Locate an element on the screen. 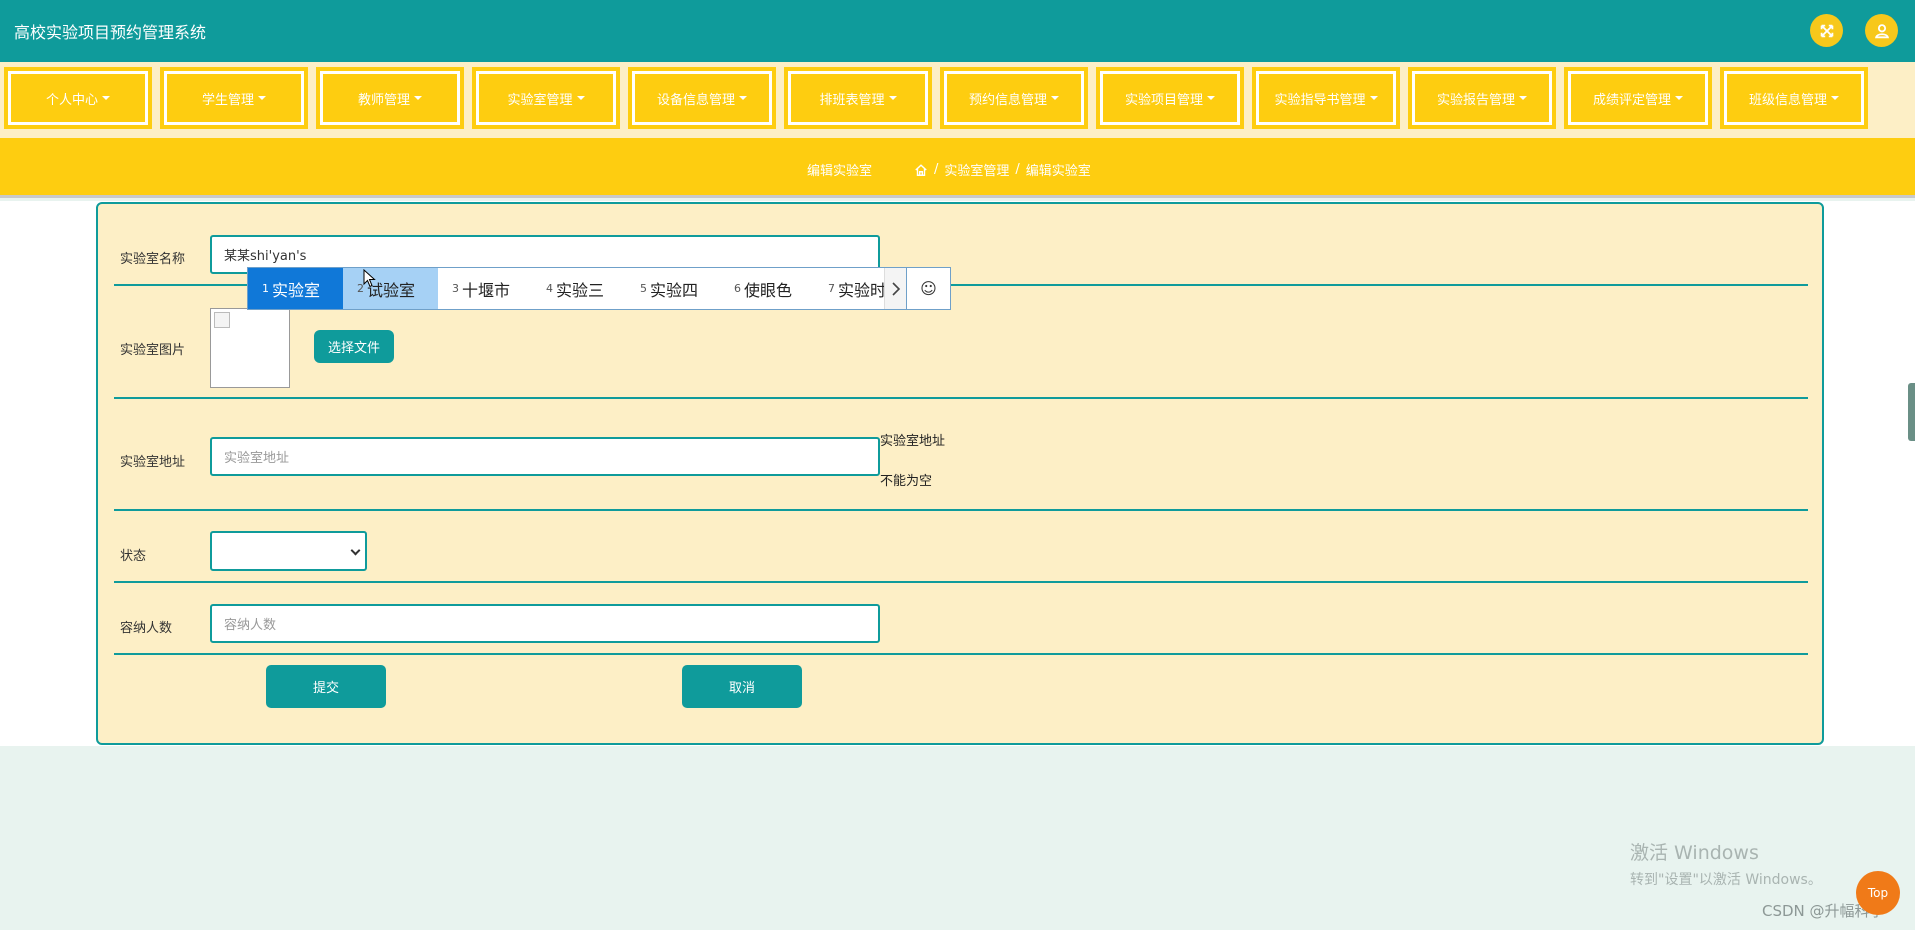 This screenshot has width=1915, height=930. status-label: 状态 is located at coordinates (133, 556).